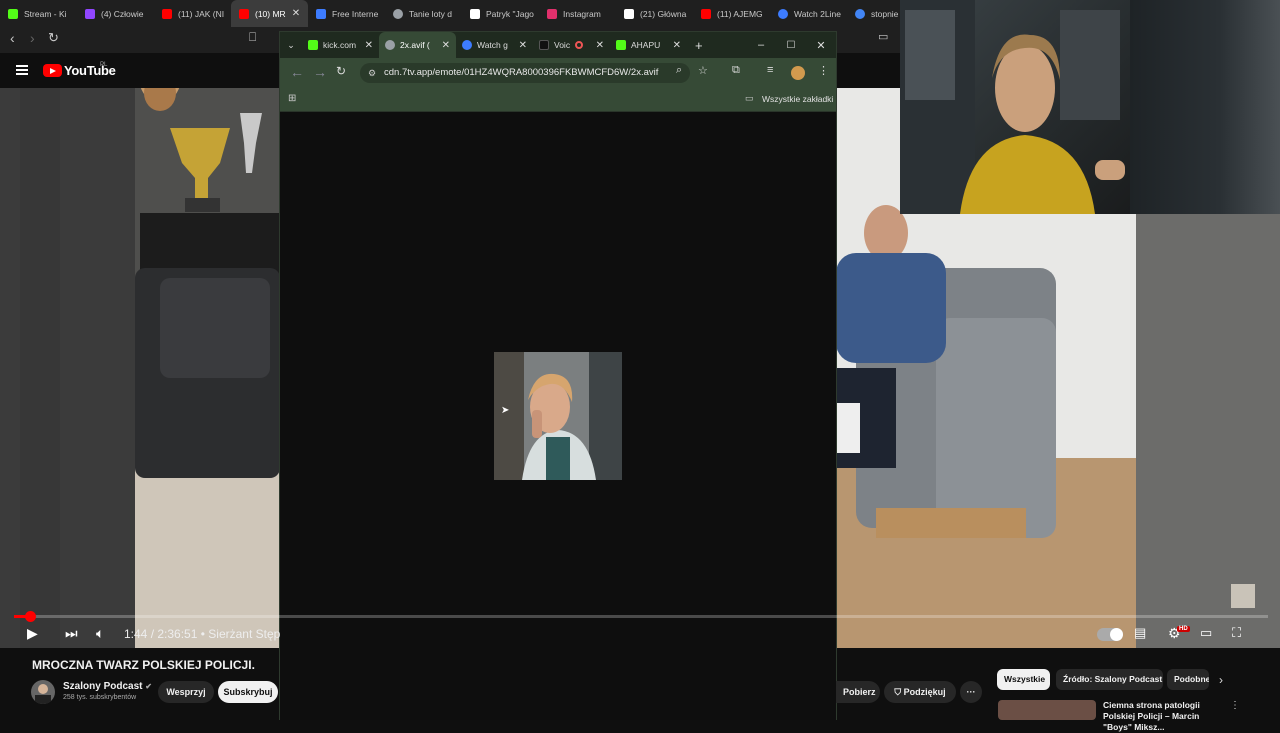 The width and height of the screenshot is (1280, 733). What do you see at coordinates (808, 13) in the screenshot?
I see `outer-tab: Watch 2Line` at bounding box center [808, 13].